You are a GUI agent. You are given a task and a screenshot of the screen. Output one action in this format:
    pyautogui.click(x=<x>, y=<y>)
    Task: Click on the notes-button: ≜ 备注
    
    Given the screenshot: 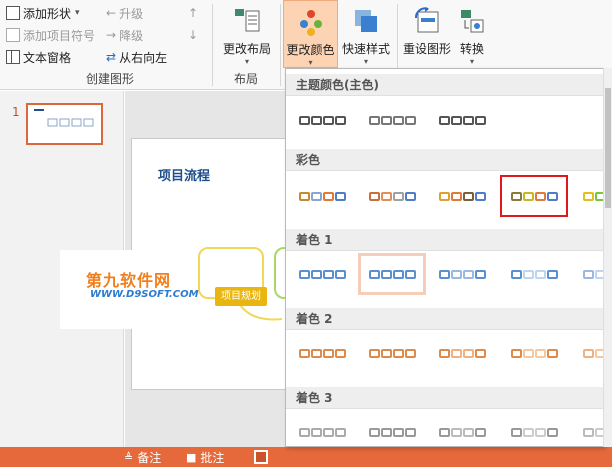 What is the action you would take?
    pyautogui.click(x=142, y=457)
    